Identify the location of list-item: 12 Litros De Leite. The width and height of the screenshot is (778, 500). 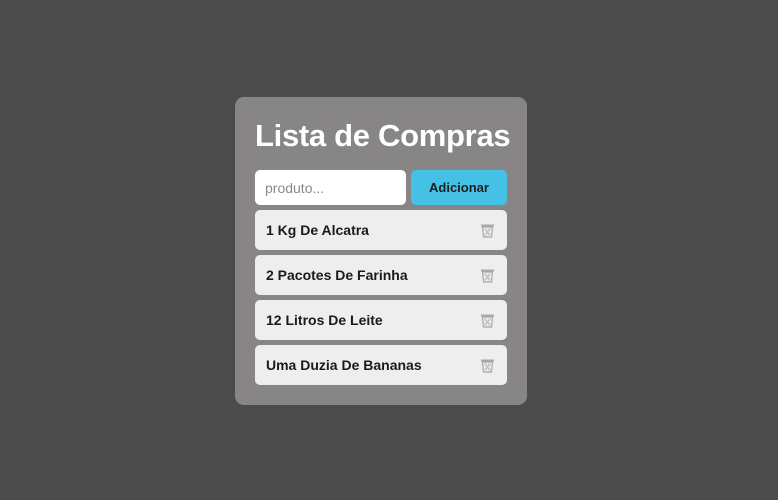
(381, 320).